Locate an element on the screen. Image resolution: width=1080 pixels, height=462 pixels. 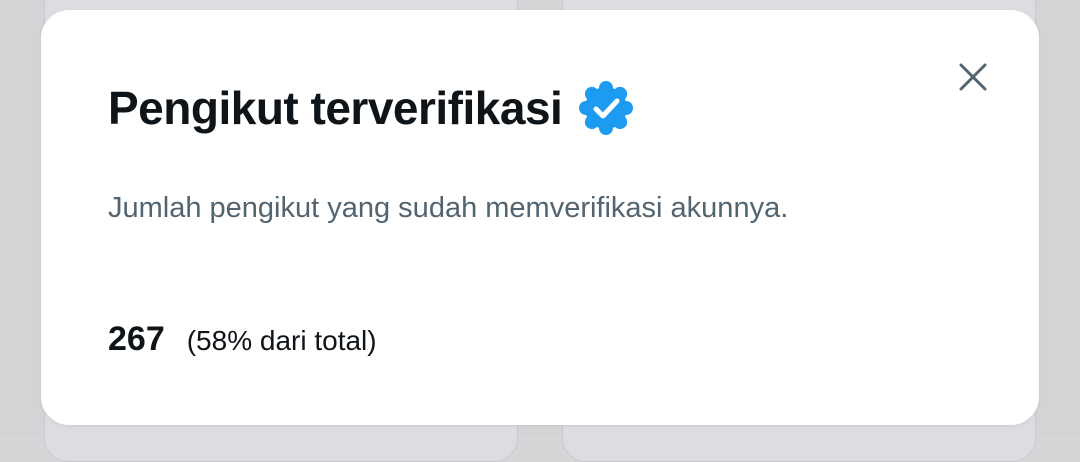
percent-of-total: (58% dari total) is located at coordinates (281, 340).